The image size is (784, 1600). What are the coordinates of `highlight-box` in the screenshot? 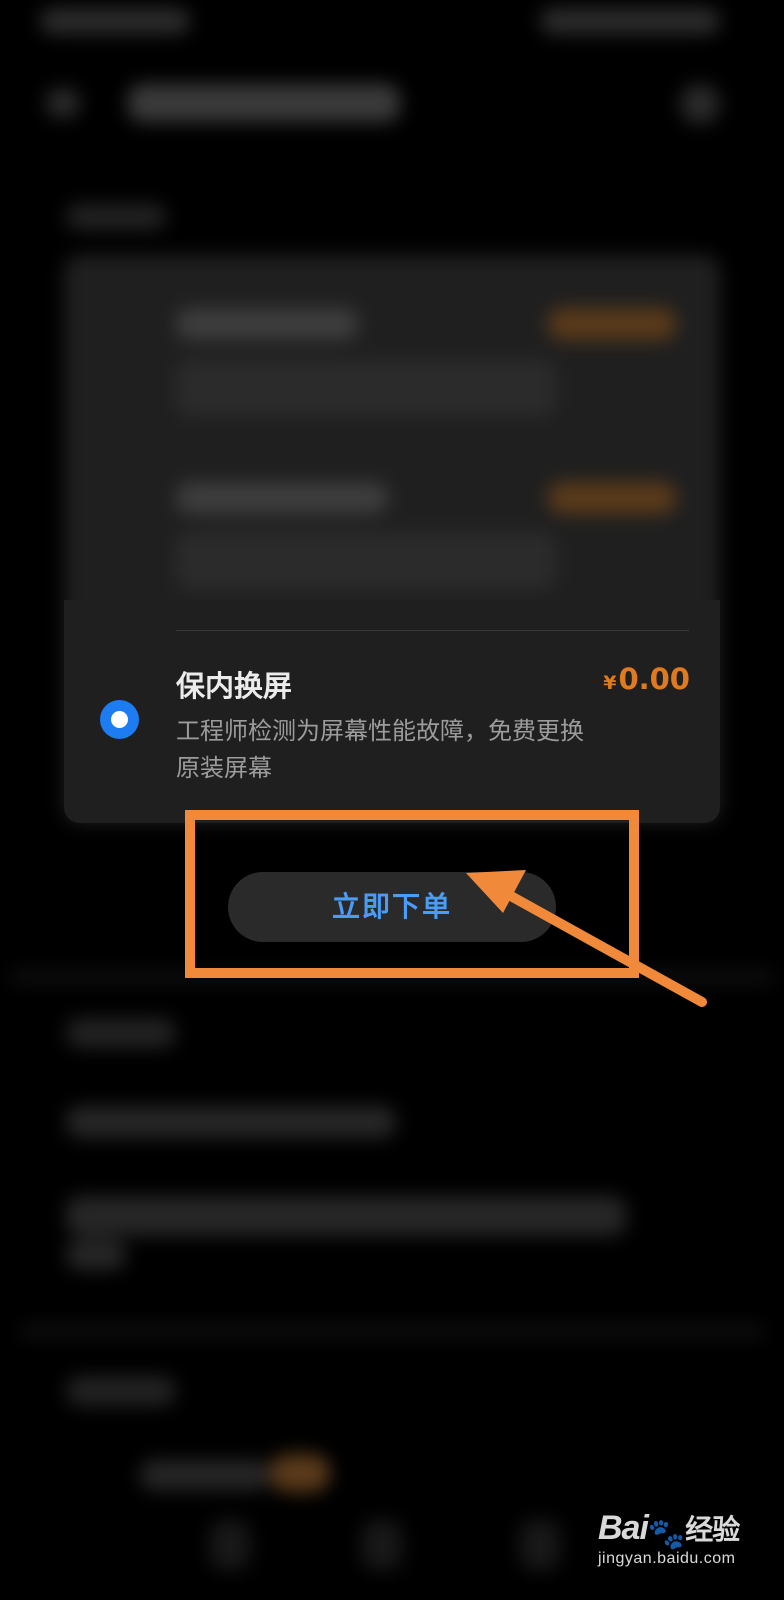 It's located at (412, 894).